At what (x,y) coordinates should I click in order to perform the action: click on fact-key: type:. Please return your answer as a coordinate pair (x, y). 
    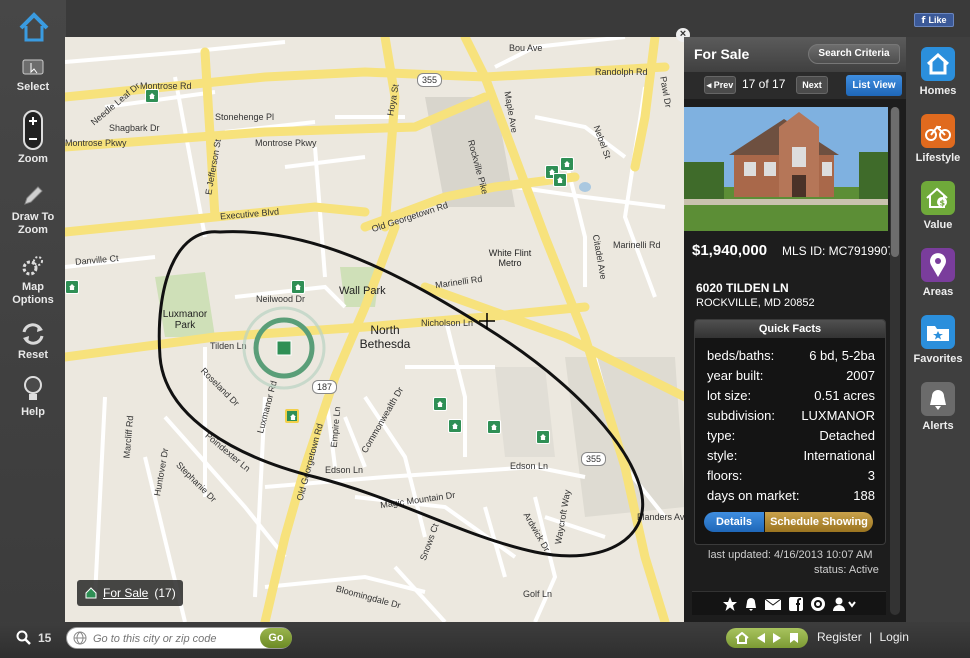
    Looking at the image, I should click on (721, 435).